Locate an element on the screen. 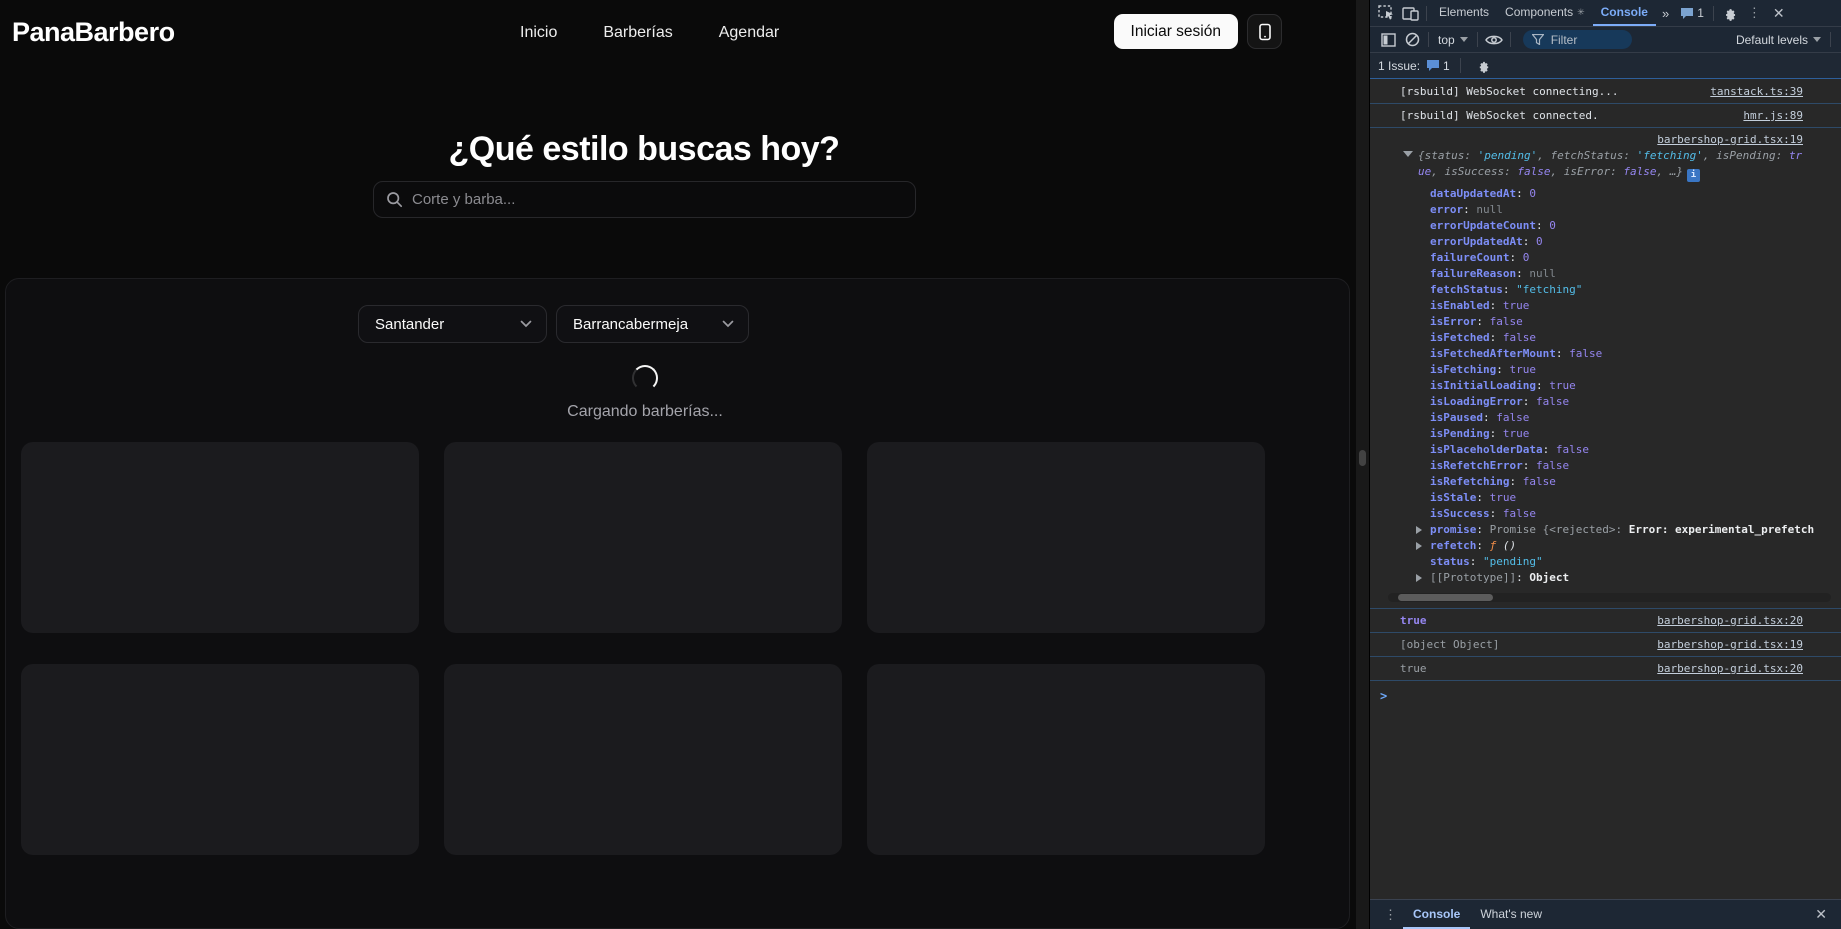  object-property: fetchStatus: "fetching" is located at coordinates (1605, 290).